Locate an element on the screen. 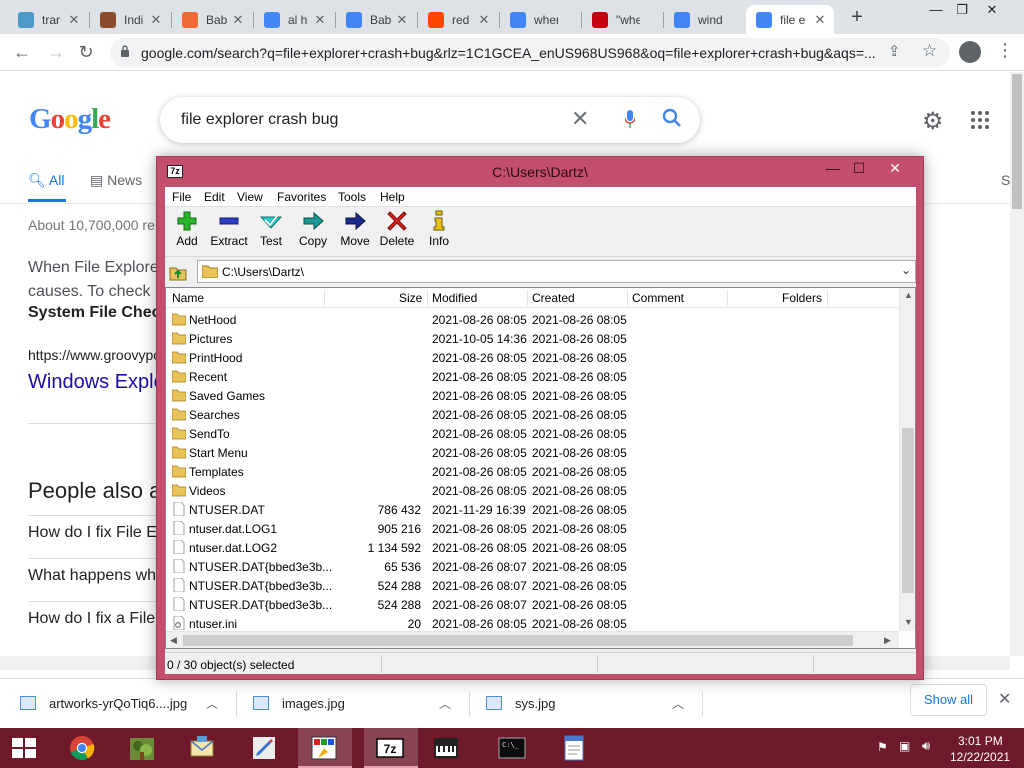  show-all-button: Show all is located at coordinates (948, 700).